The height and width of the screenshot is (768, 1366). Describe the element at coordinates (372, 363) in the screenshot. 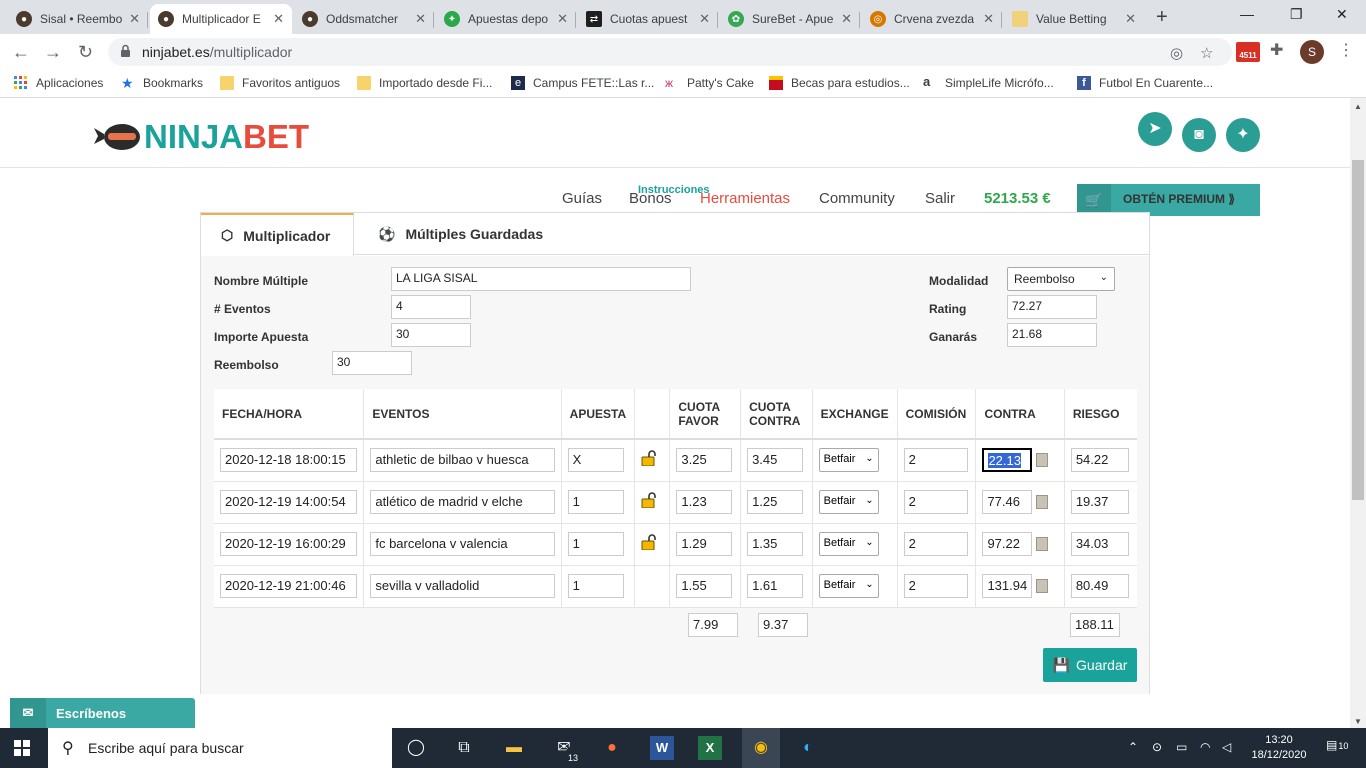

I see `reembolso-input: 30` at that location.